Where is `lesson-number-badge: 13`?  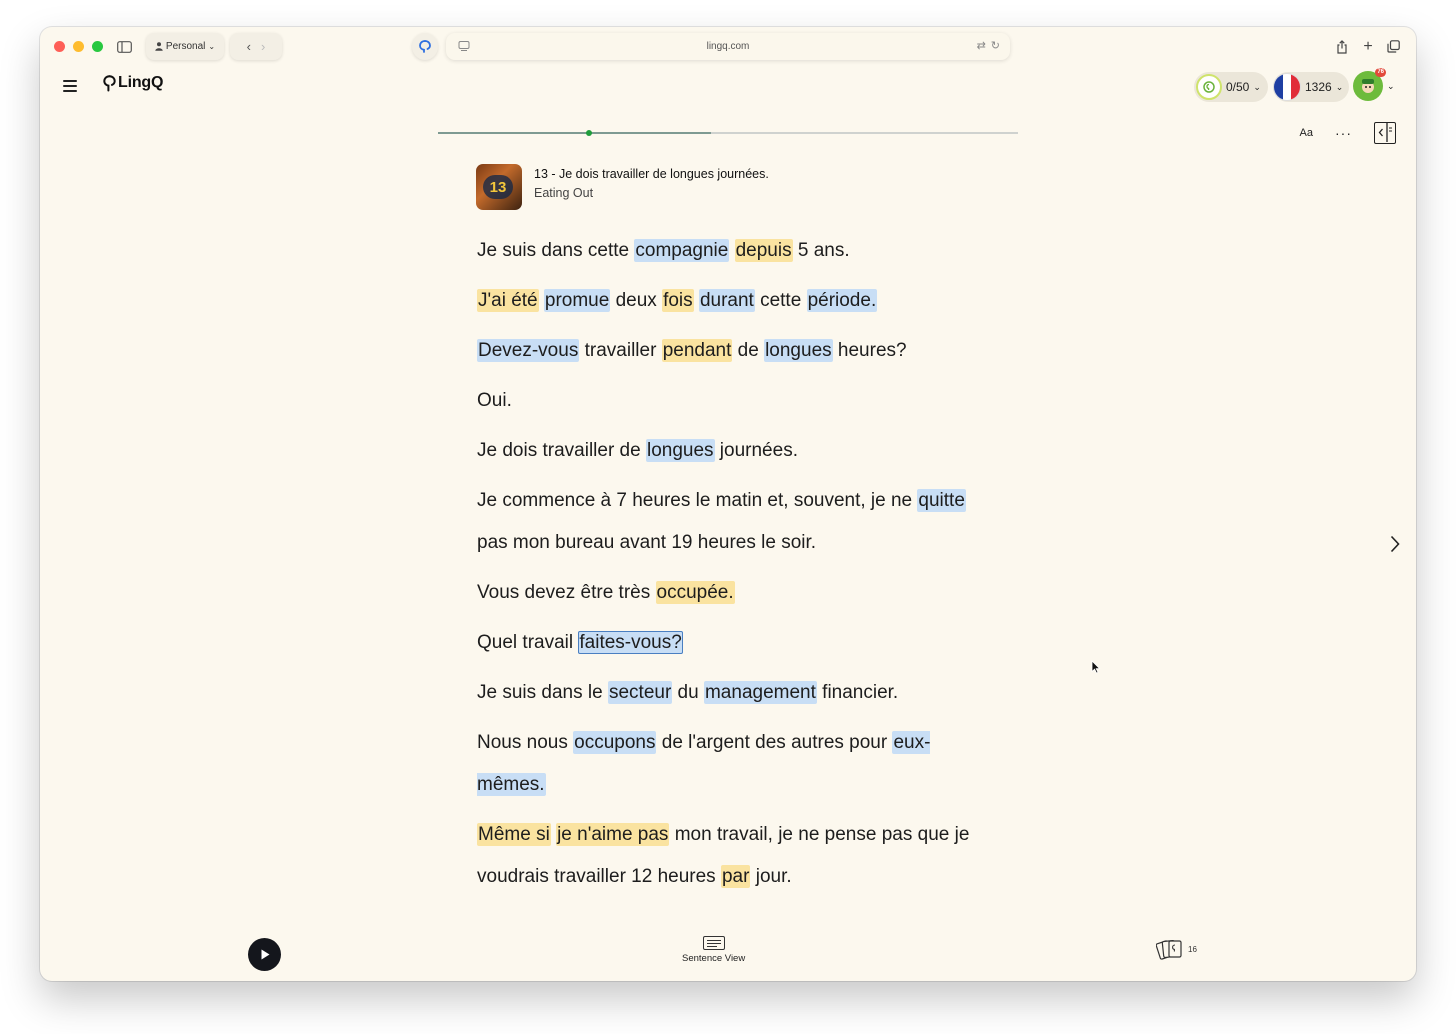 lesson-number-badge: 13 is located at coordinates (498, 187).